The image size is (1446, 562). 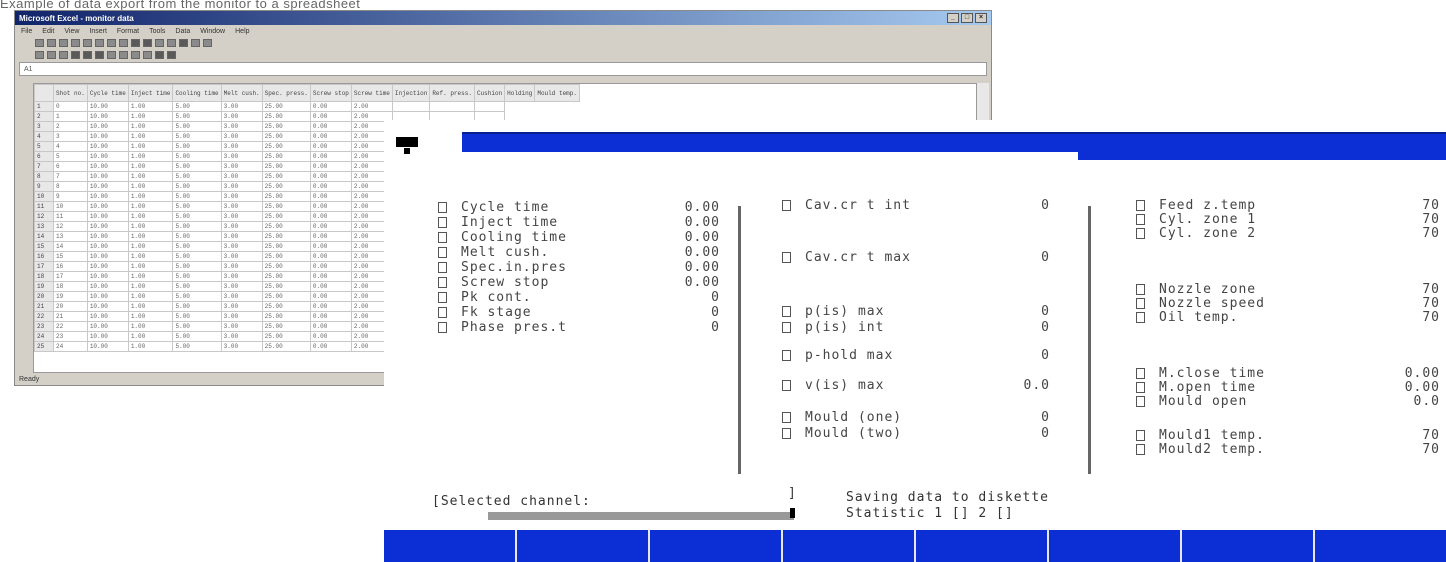 I want to click on table-cell: 19, so click(x=70, y=296).